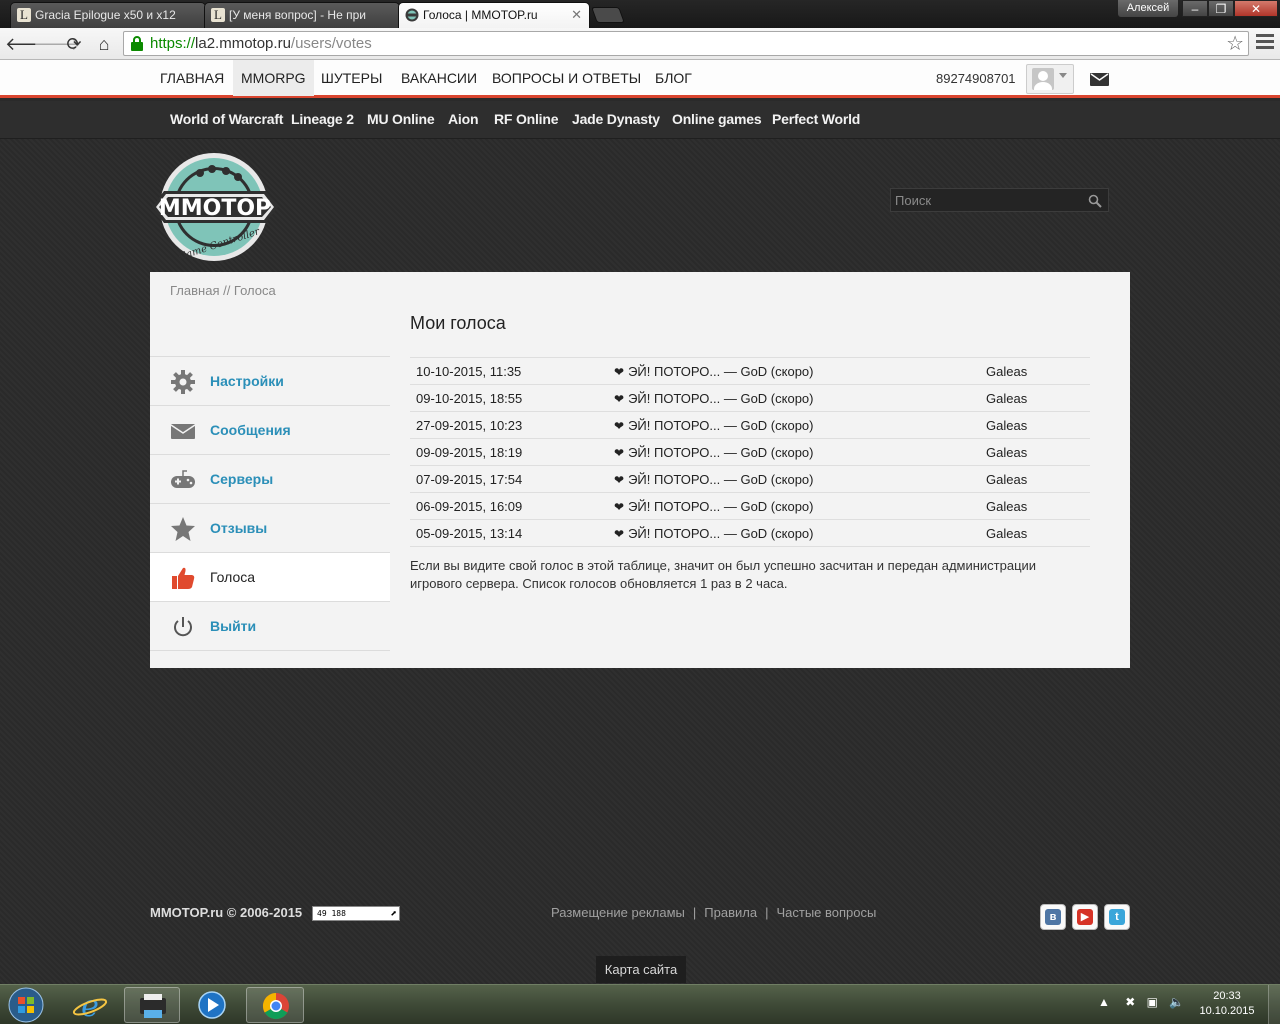  What do you see at coordinates (576, 15) in the screenshot?
I see `close-tab-icon: ✕` at bounding box center [576, 15].